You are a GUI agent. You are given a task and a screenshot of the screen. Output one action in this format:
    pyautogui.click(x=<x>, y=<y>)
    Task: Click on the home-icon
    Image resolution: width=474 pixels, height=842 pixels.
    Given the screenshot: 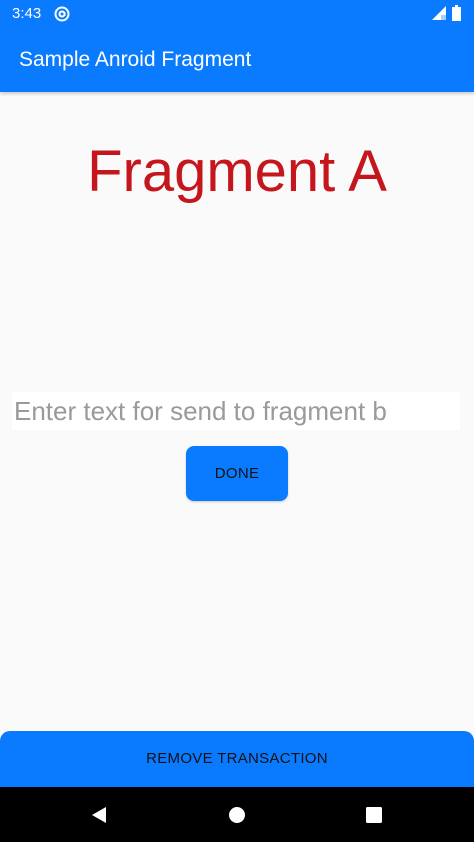 What is the action you would take?
    pyautogui.click(x=237, y=815)
    